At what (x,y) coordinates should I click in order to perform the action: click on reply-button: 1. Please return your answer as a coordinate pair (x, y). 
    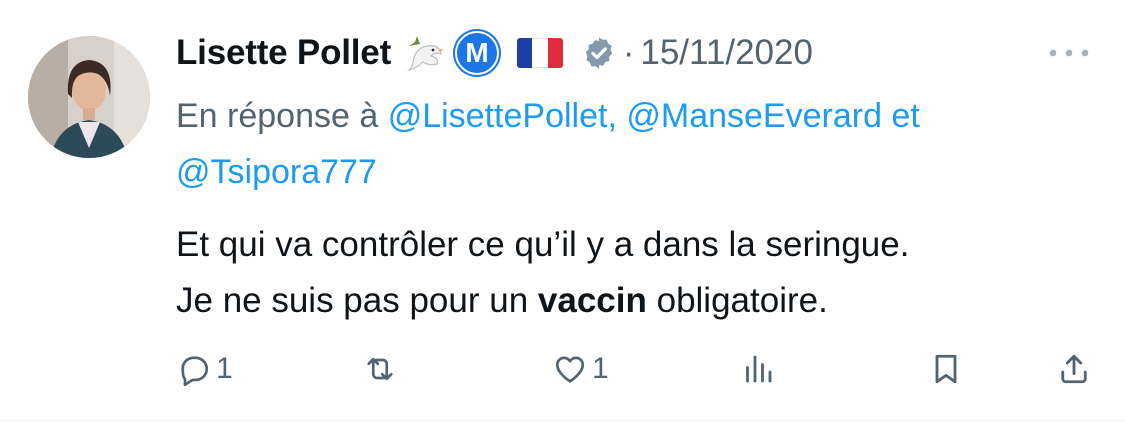
    Looking at the image, I should click on (204, 369).